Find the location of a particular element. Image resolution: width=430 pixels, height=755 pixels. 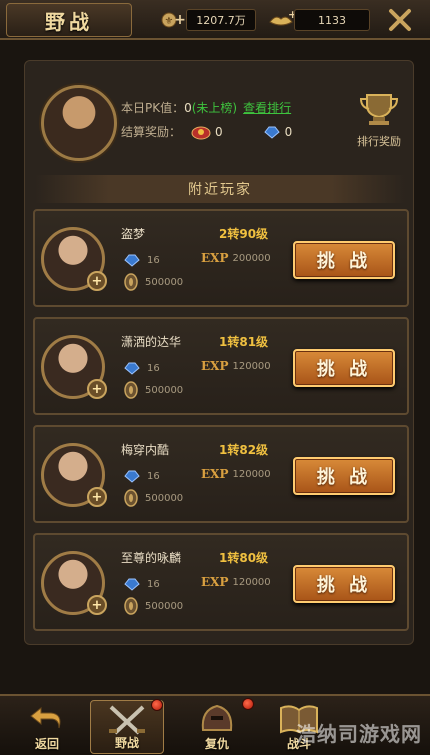

player-level: 1转81级 is located at coordinates (244, 342).